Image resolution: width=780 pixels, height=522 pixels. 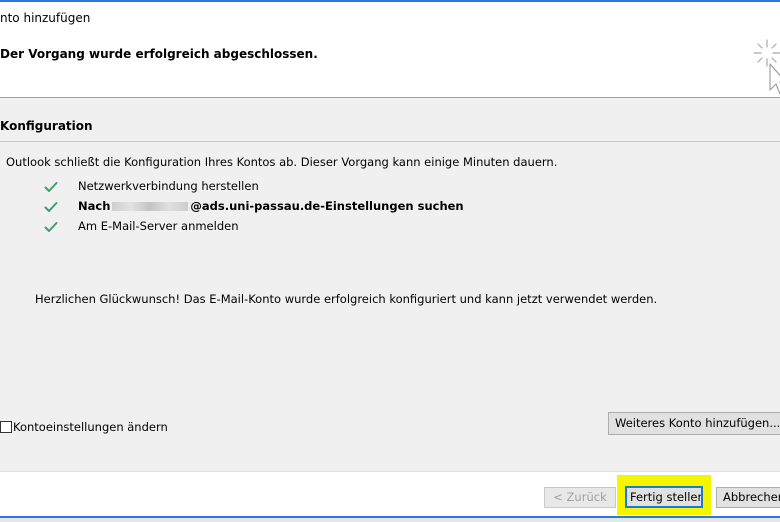 I want to click on back-button: < Zurück, so click(x=580, y=497).